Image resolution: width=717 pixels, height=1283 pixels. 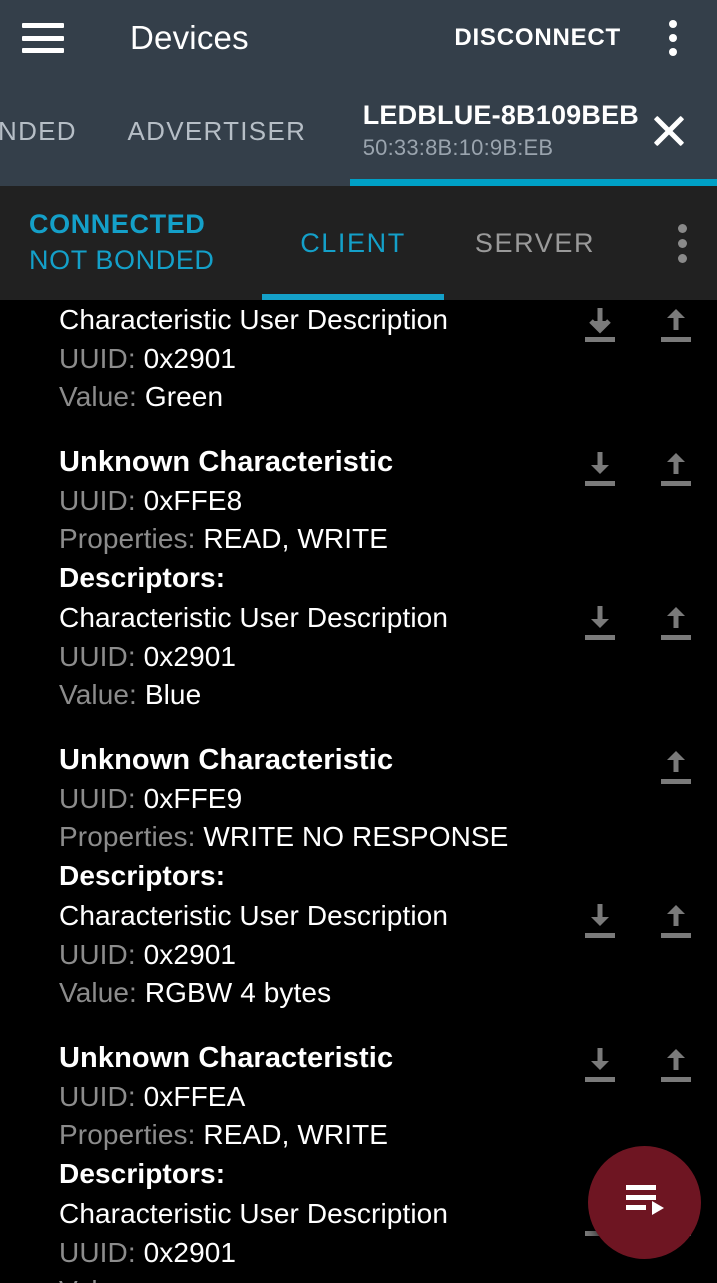 What do you see at coordinates (189, 37) in the screenshot?
I see `page-title: Devices` at bounding box center [189, 37].